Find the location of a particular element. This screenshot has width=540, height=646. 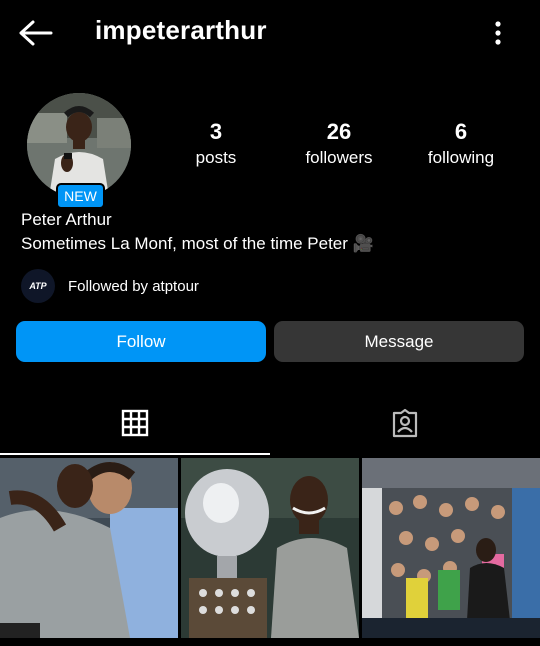

stat-posts: 3 posts is located at coordinates (216, 144).